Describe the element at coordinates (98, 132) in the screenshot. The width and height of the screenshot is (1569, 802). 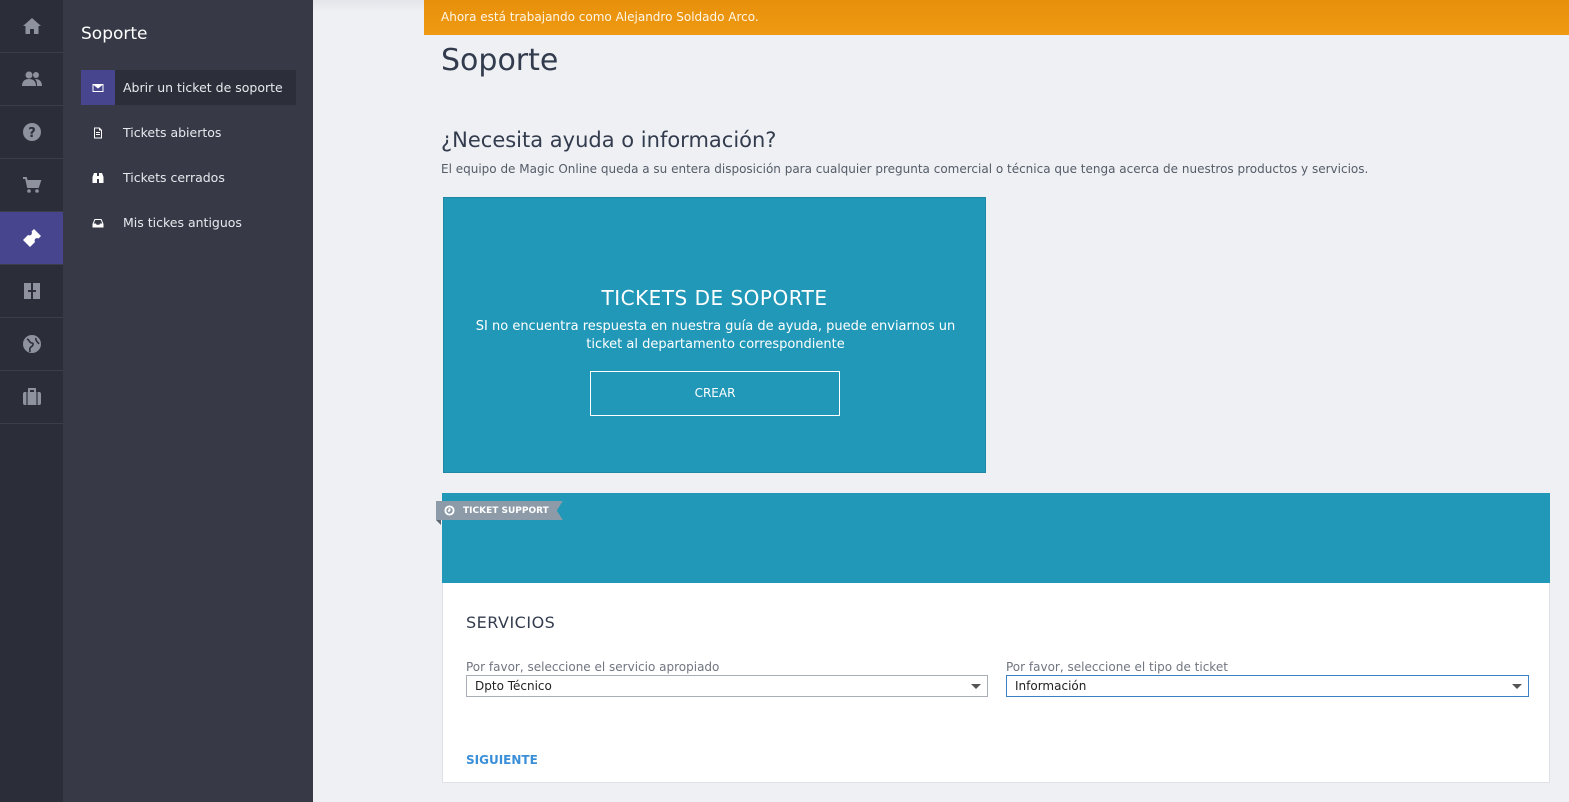
I see `document-icon` at that location.